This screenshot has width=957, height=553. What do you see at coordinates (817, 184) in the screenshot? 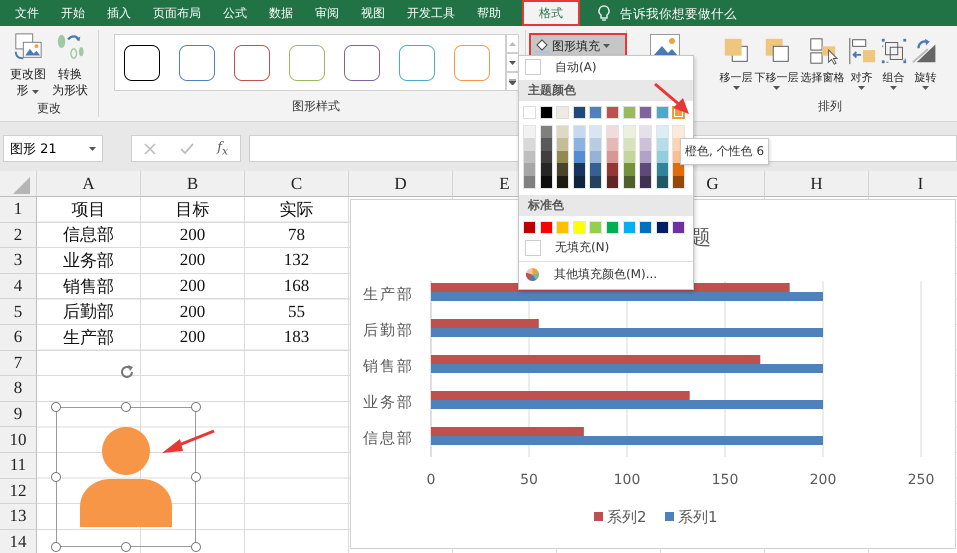
I see `column-header: H` at bounding box center [817, 184].